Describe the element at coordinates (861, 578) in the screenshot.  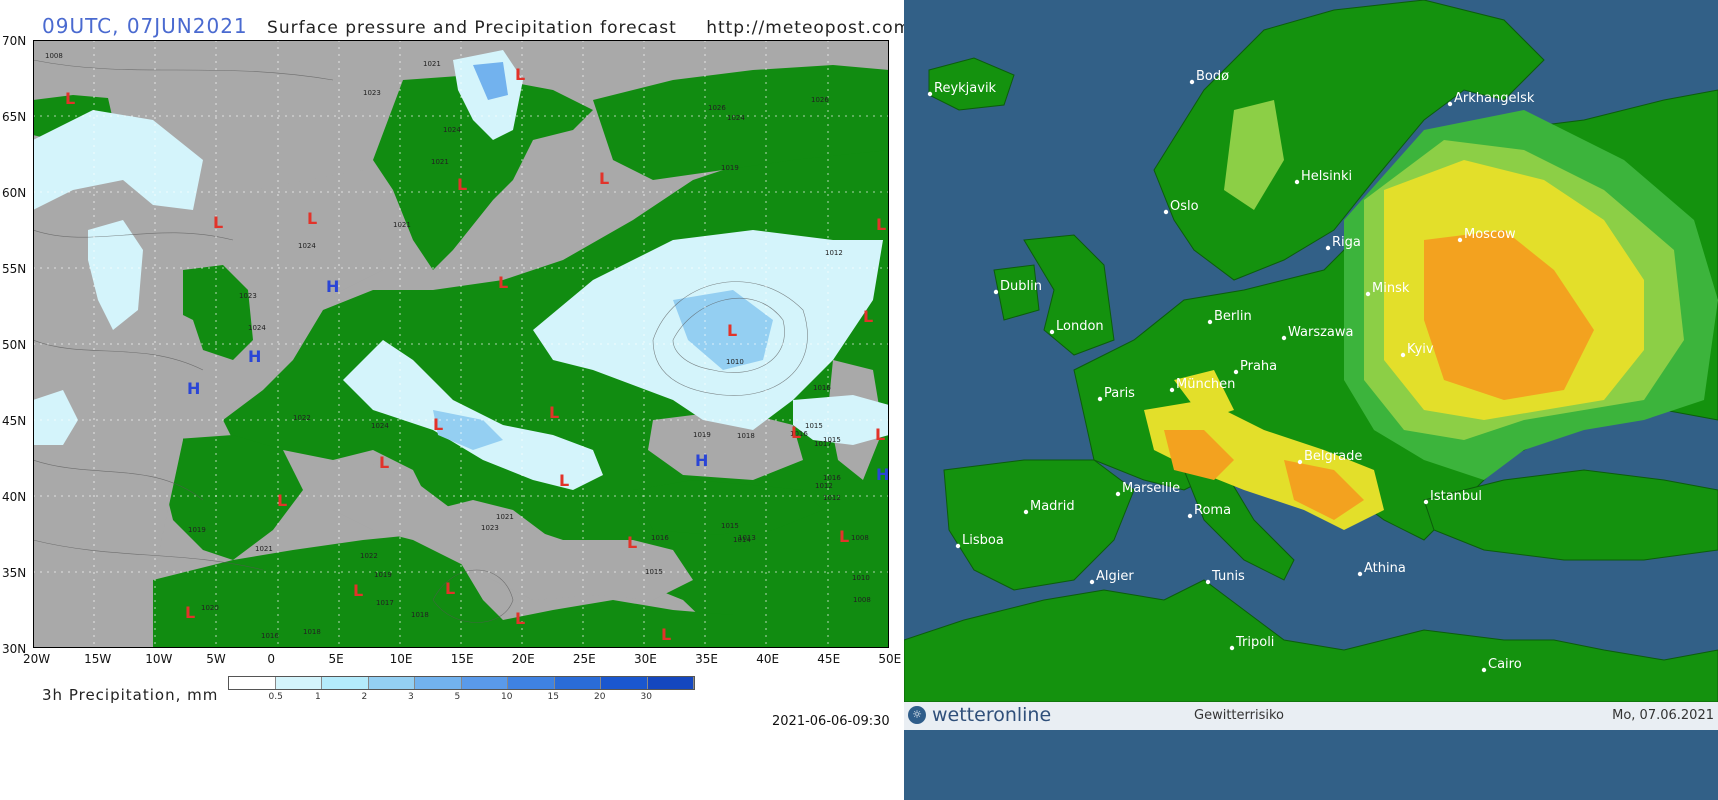
I see `isobar-label: 1010` at that location.